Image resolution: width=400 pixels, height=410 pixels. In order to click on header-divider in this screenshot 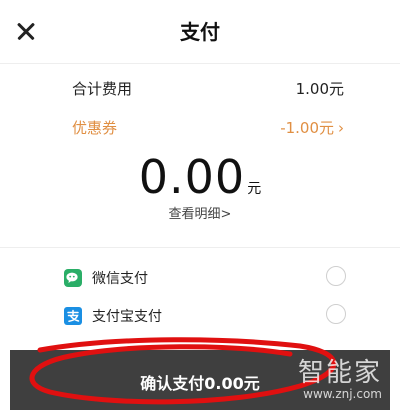, I will do `click(200, 63)`.